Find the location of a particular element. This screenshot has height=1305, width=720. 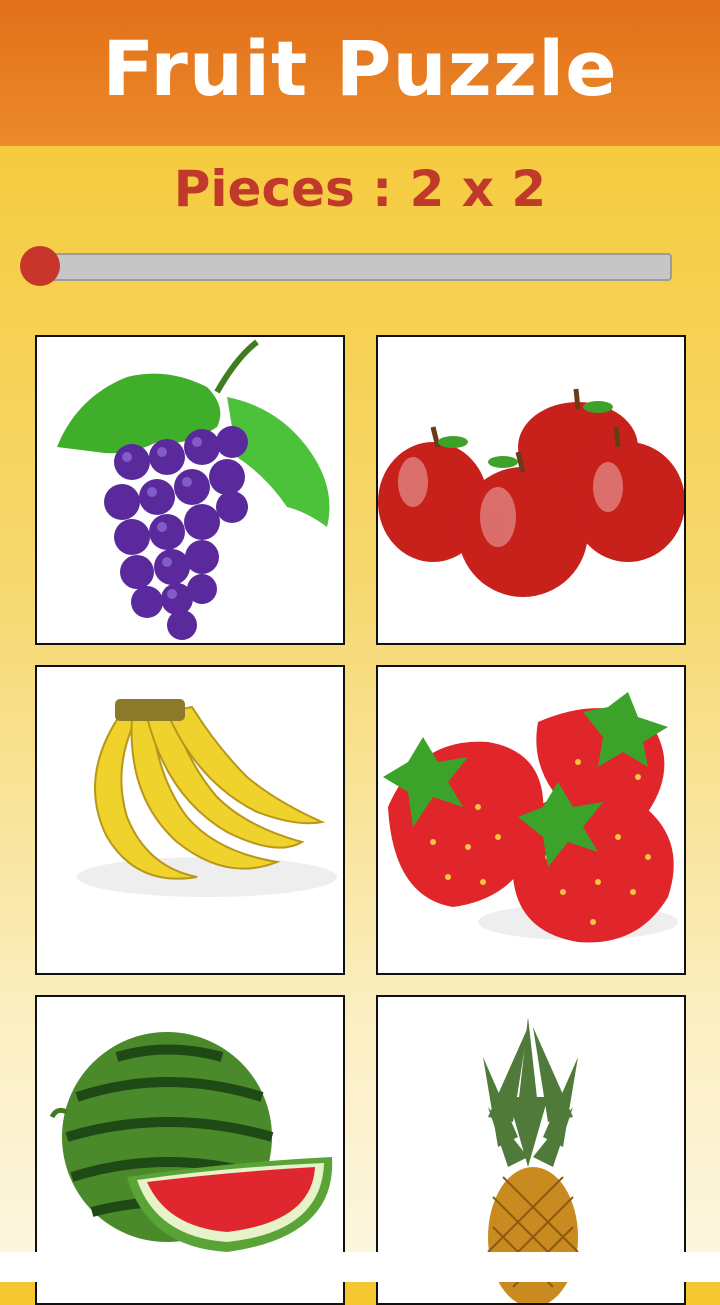

pieces-slider is located at coordinates (346, 266).